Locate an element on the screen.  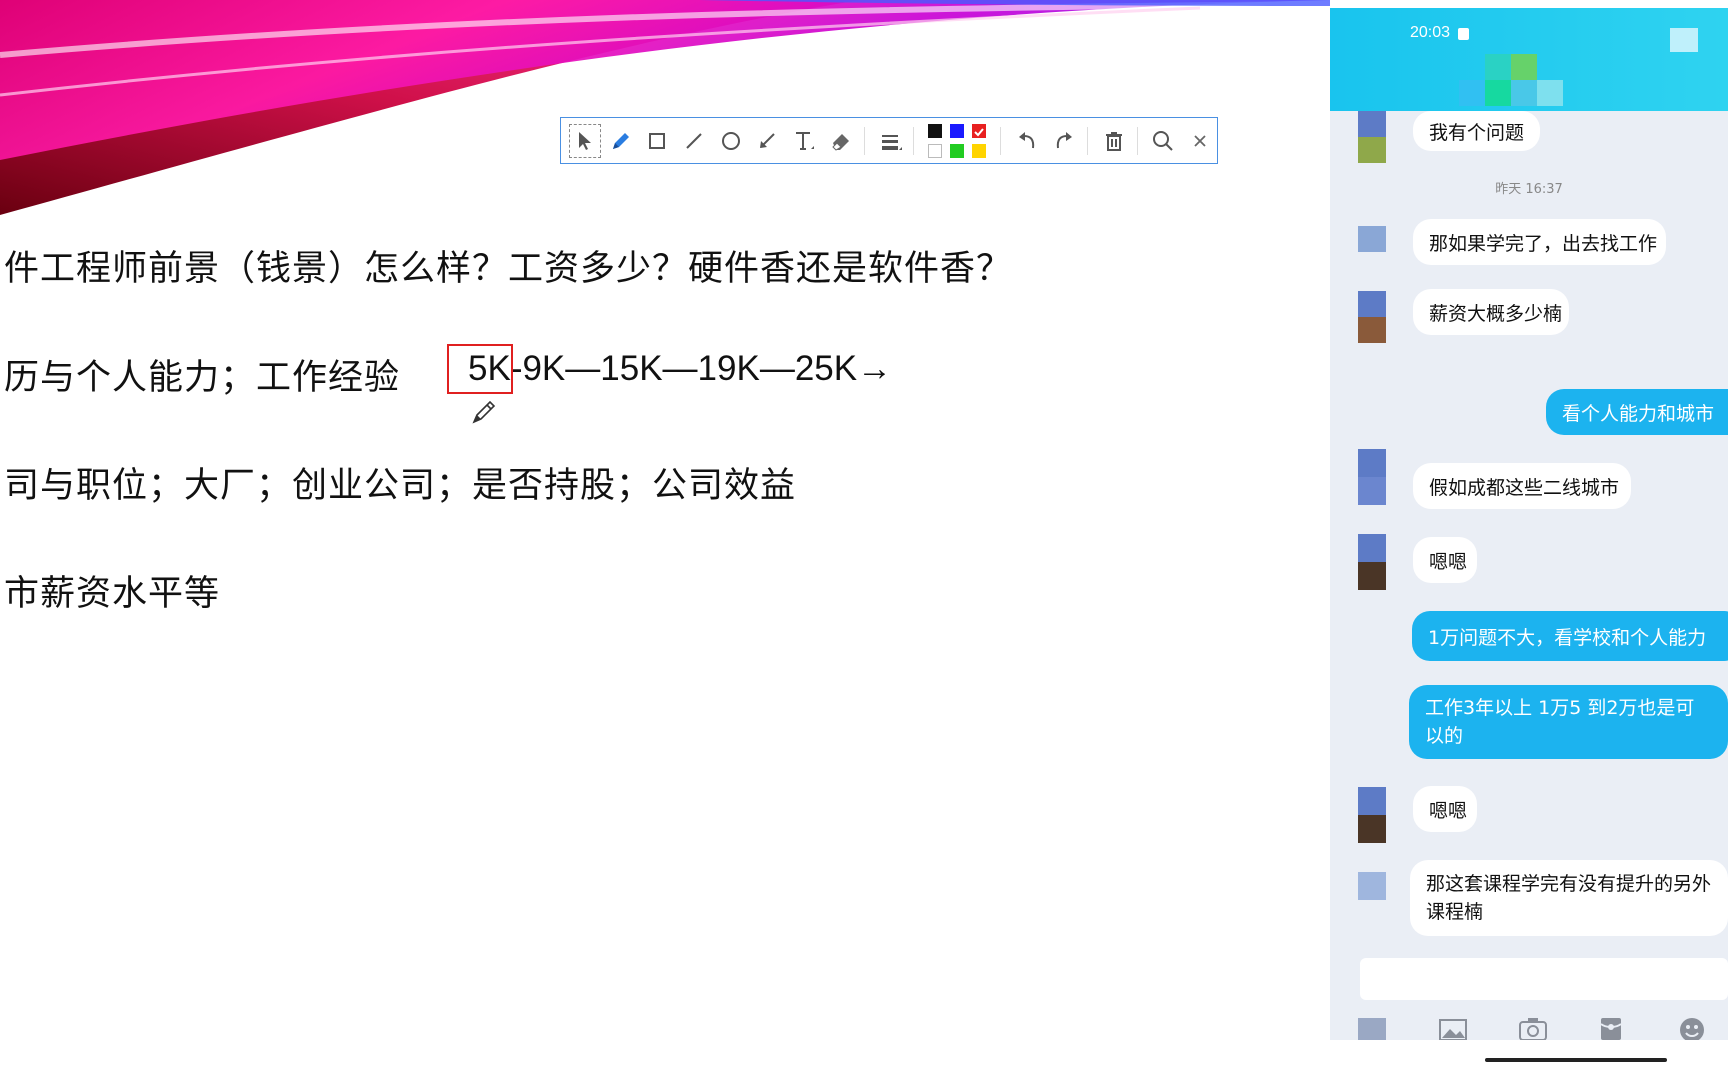
zoom-icon is located at coordinates (1163, 140).